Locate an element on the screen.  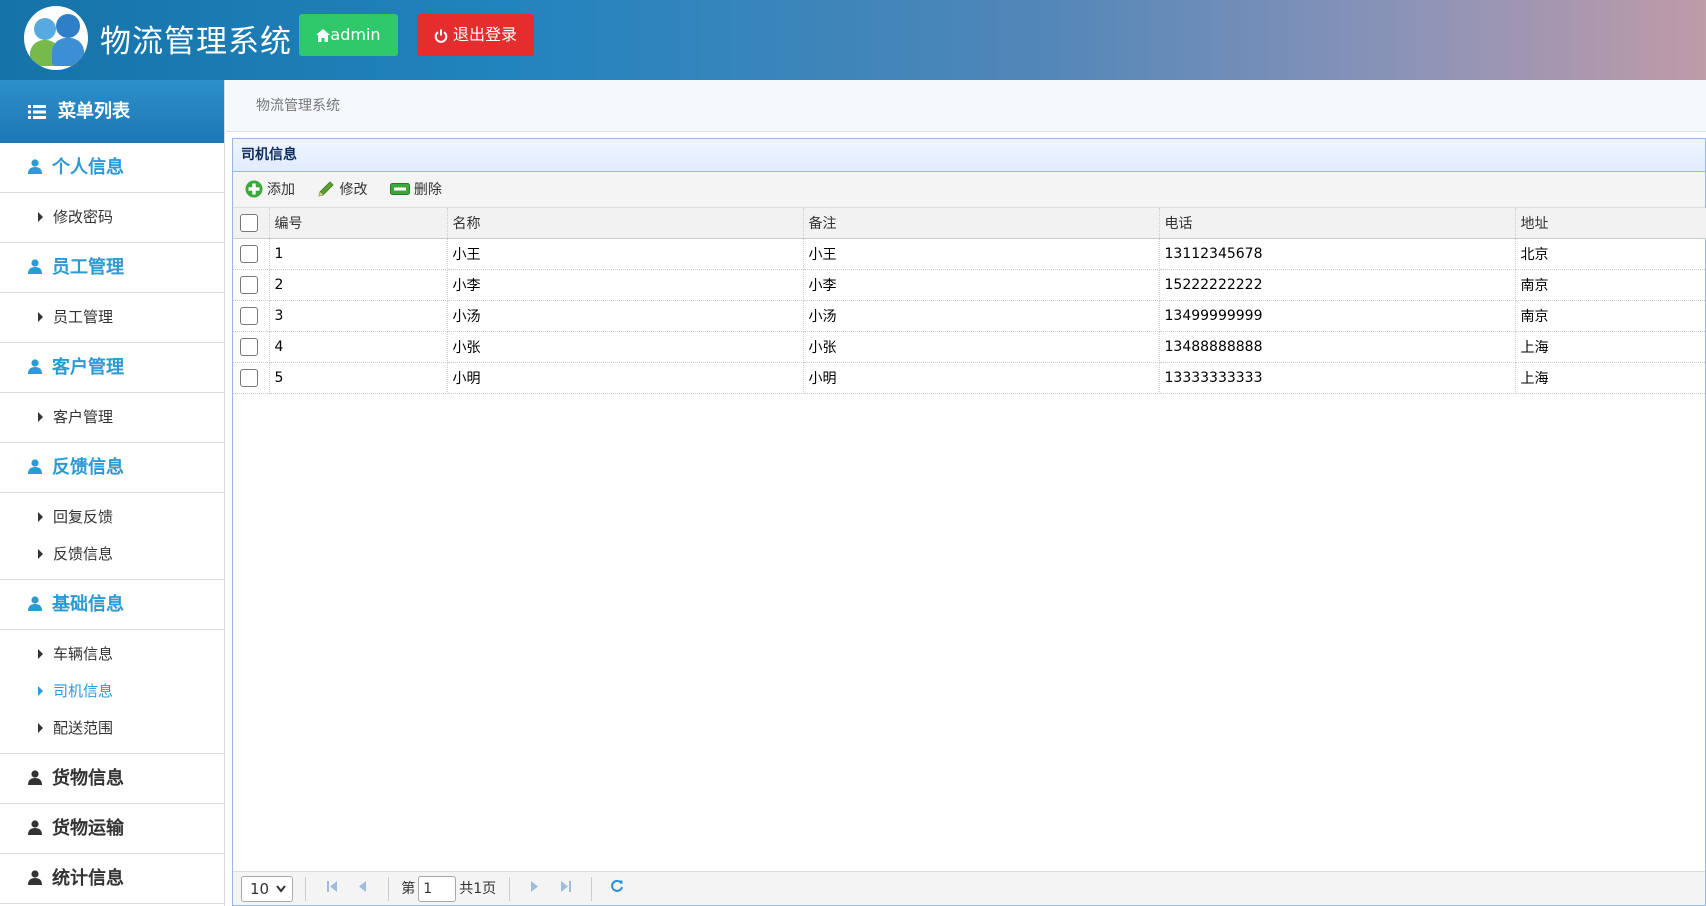
select-all-cell is located at coordinates (251, 223).